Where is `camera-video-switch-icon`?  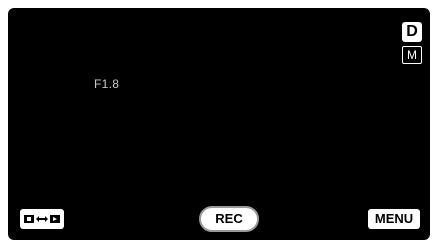
camera-video-switch-icon is located at coordinates (42, 219).